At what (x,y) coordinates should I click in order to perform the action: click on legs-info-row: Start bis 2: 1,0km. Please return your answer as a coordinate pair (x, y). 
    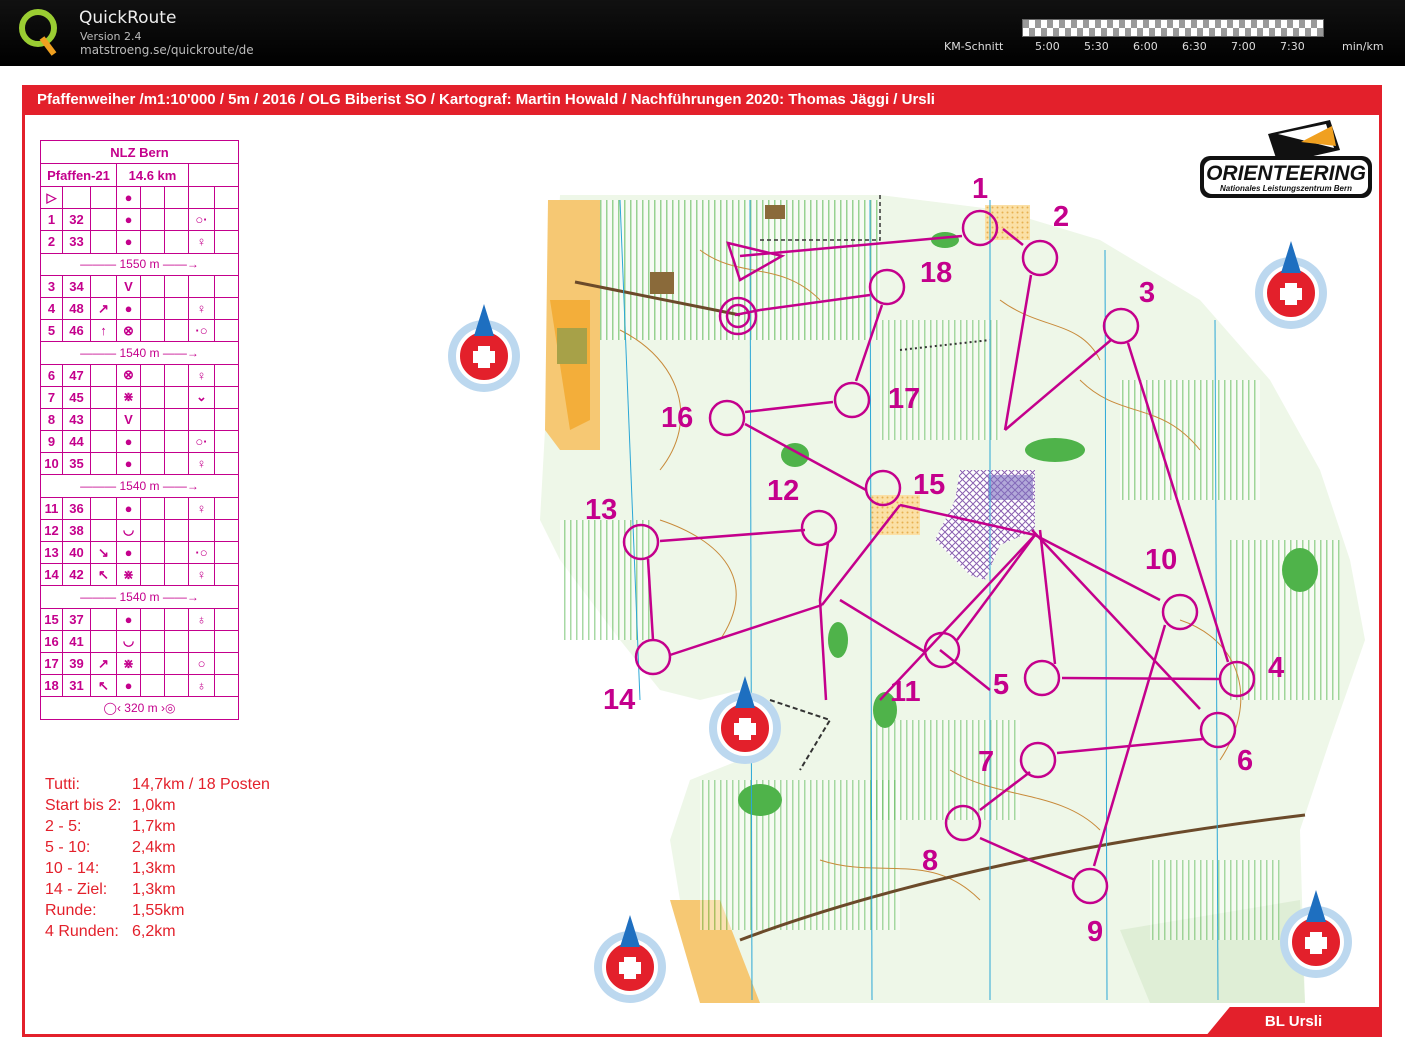
    Looking at the image, I should click on (157, 805).